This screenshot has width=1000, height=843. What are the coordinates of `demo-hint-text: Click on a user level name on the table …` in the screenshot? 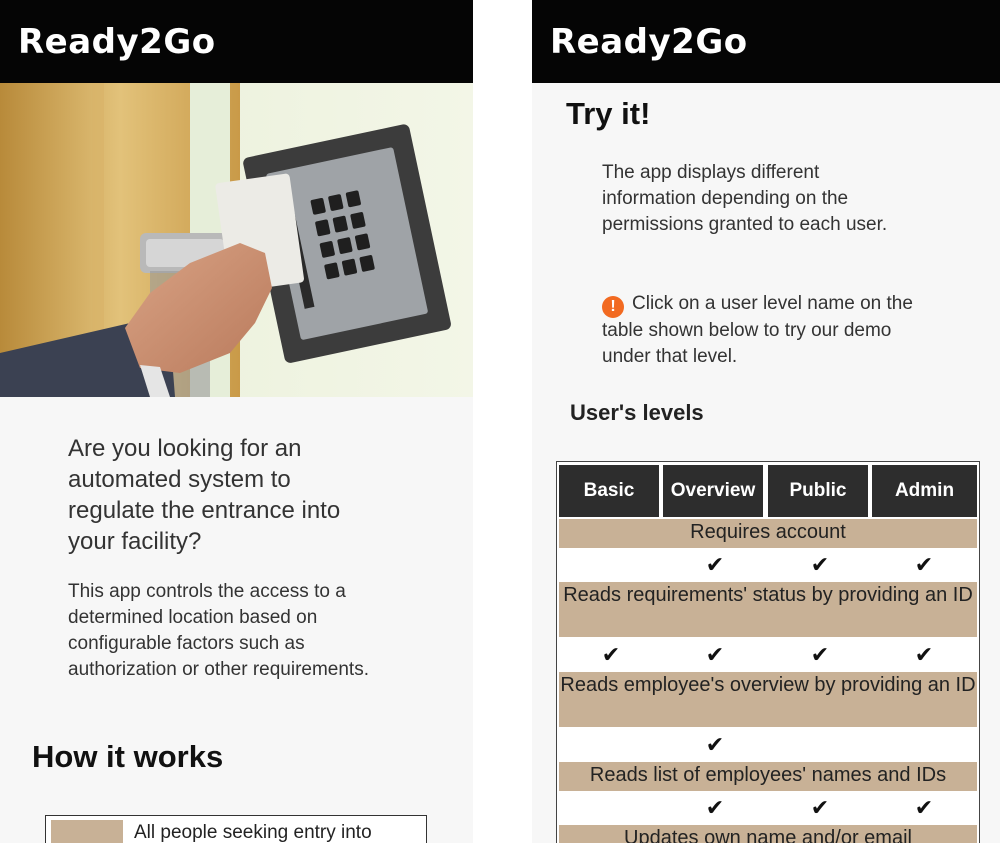 It's located at (757, 330).